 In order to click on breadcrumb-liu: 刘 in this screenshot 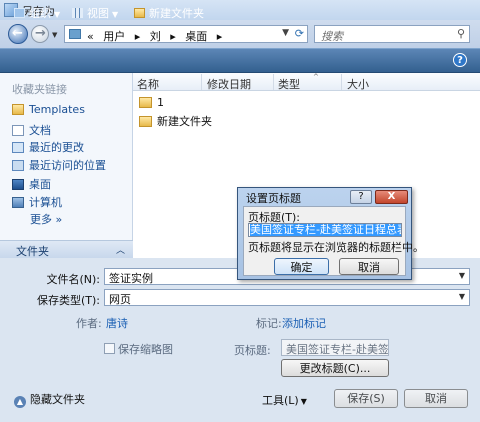, I will do `click(155, 36)`.